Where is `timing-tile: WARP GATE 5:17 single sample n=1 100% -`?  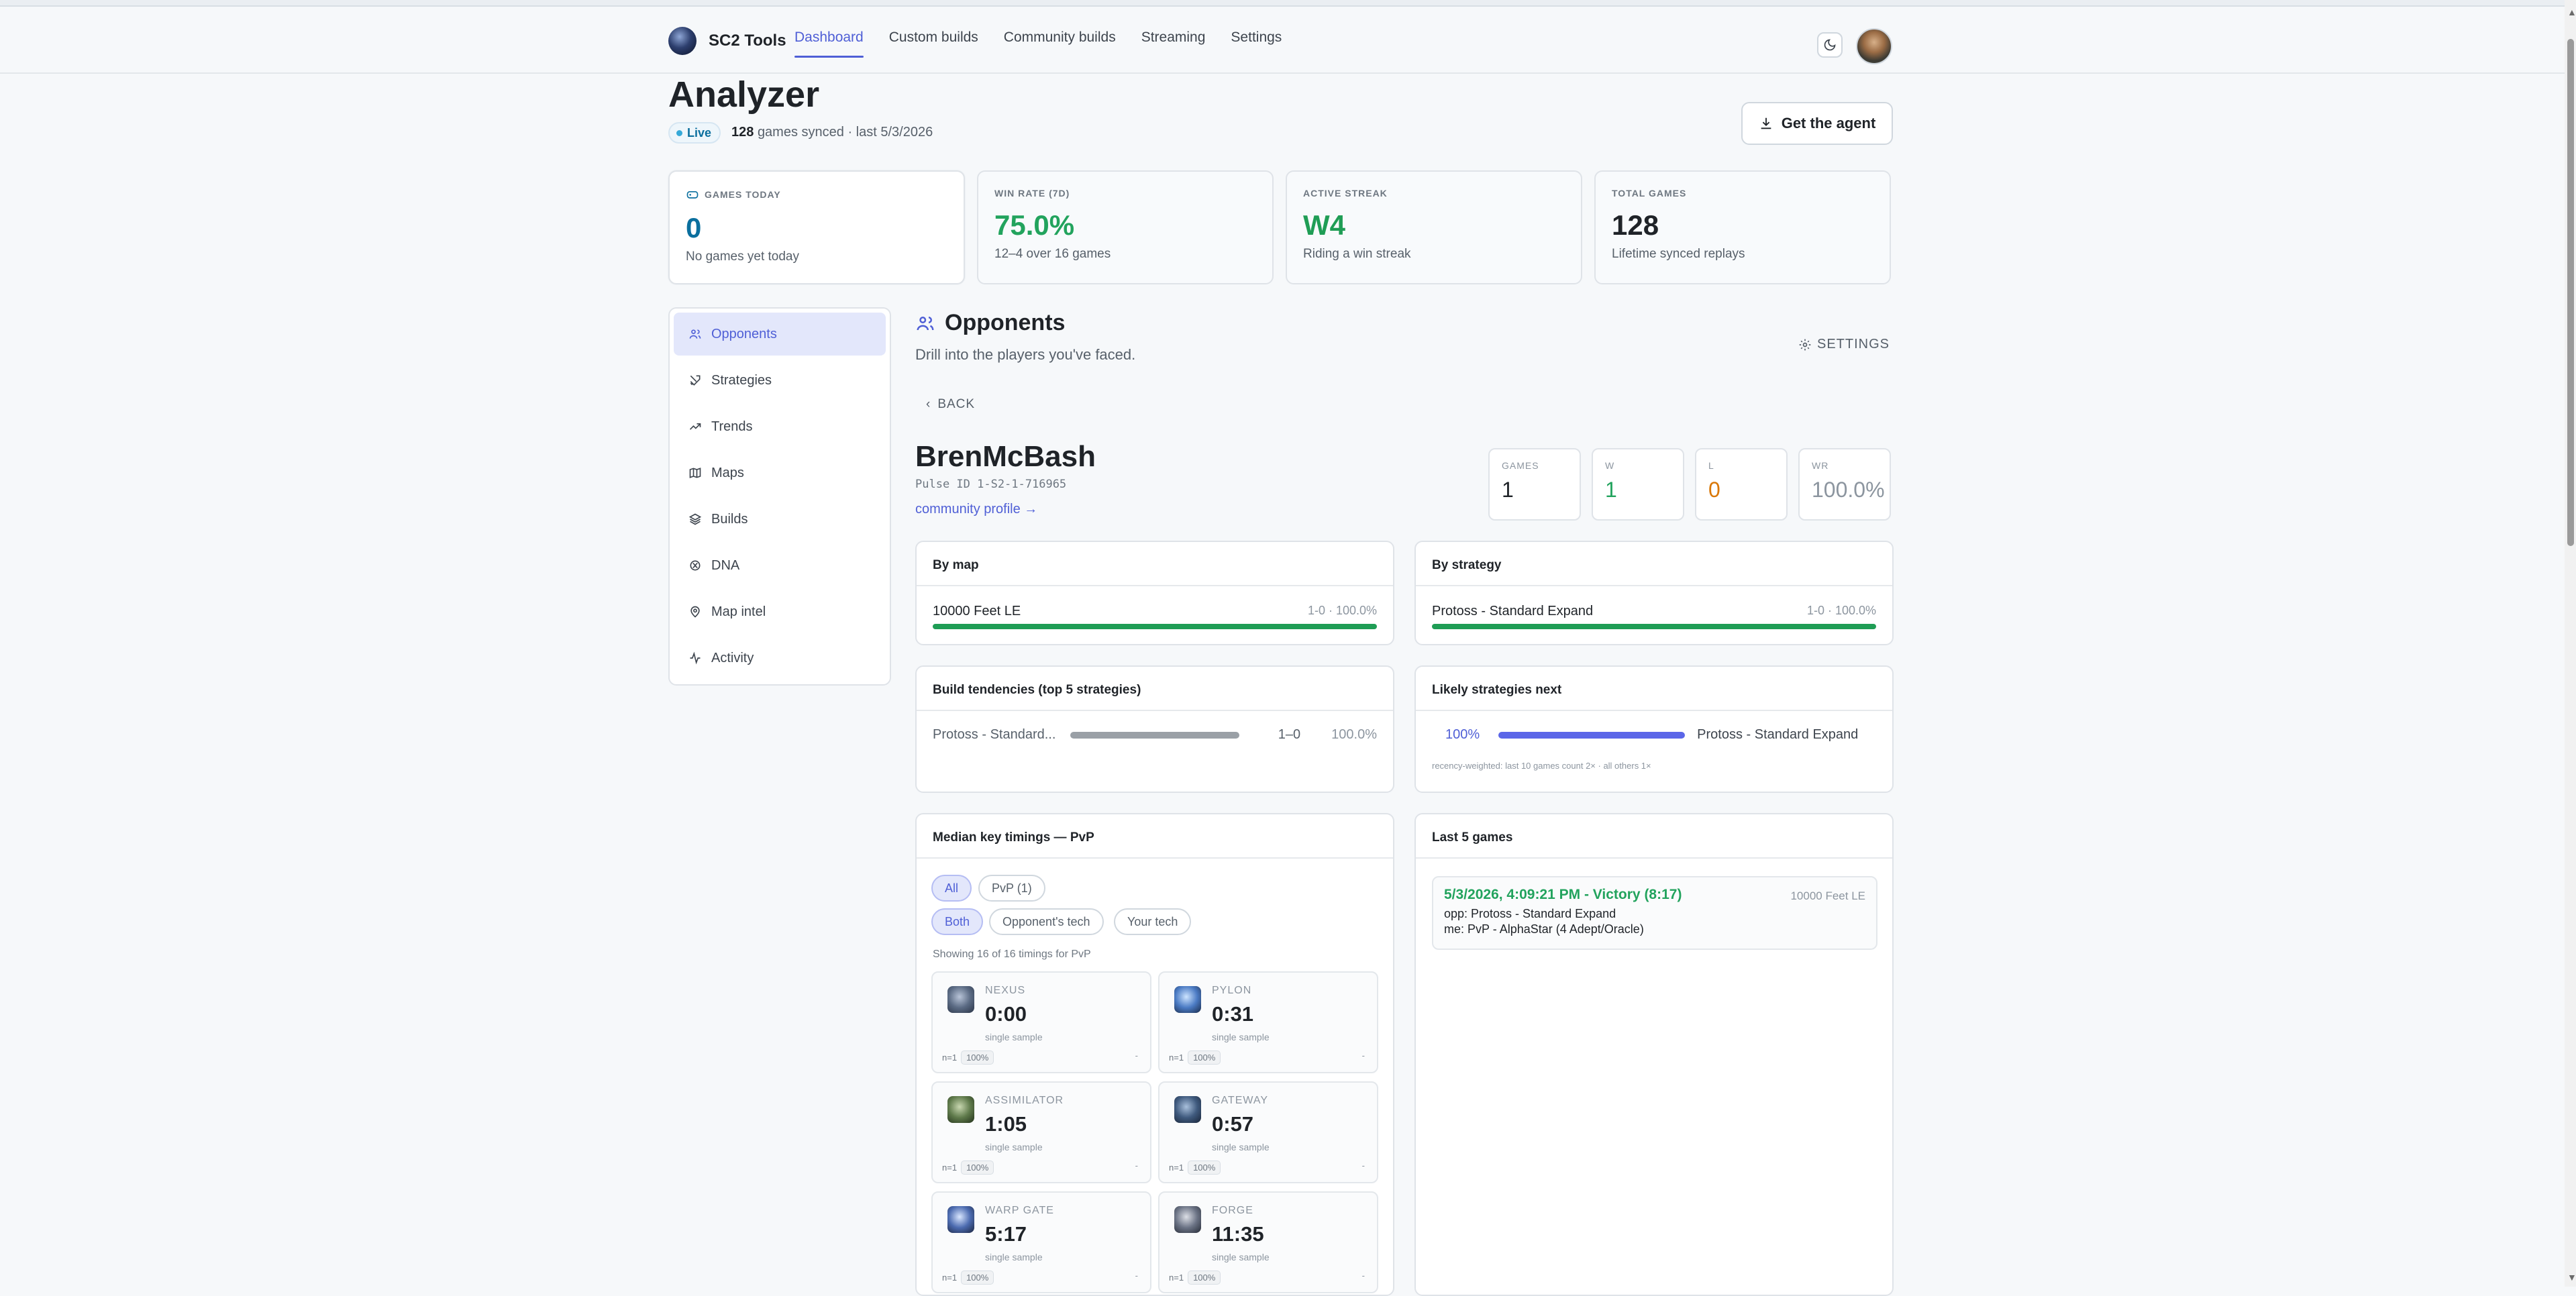
timing-tile: WARP GATE 5:17 single sample n=1 100% - is located at coordinates (1041, 1242).